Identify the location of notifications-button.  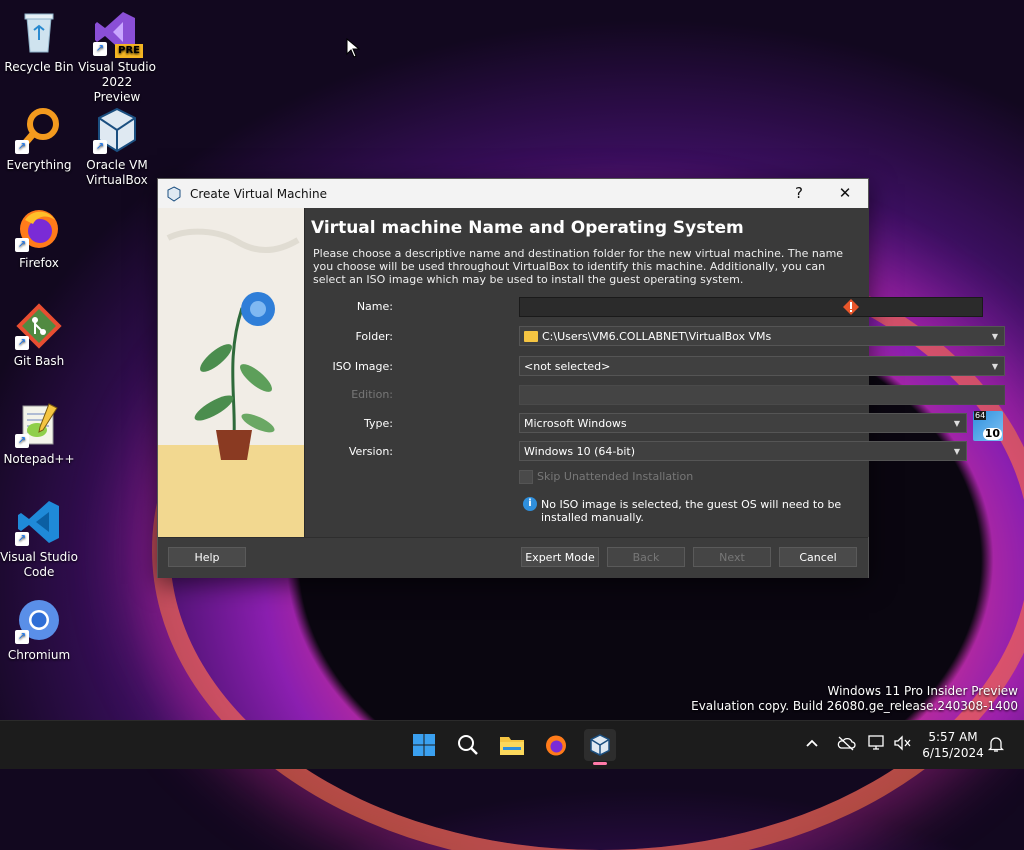
(996, 759).